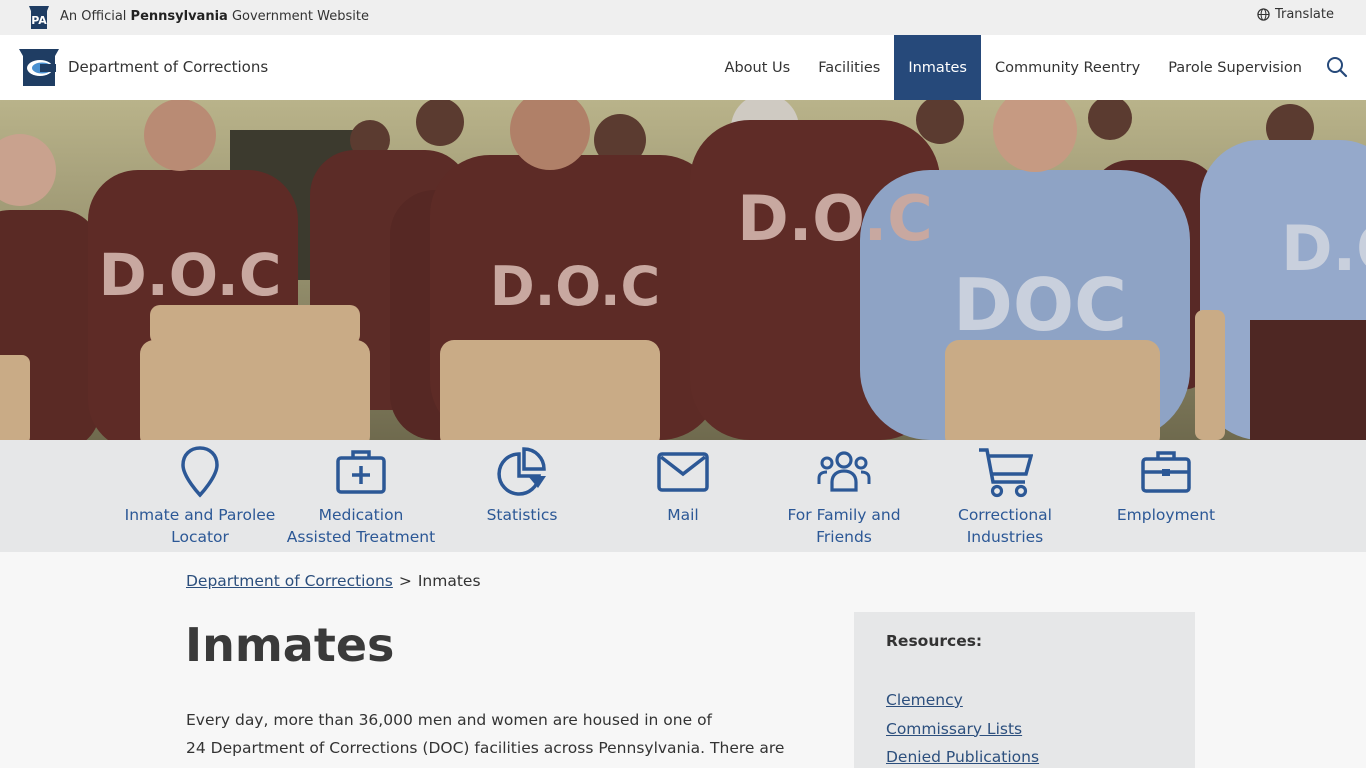 This screenshot has width=1366, height=768. I want to click on resource-link-clemency: Clemency, so click(1024, 700).